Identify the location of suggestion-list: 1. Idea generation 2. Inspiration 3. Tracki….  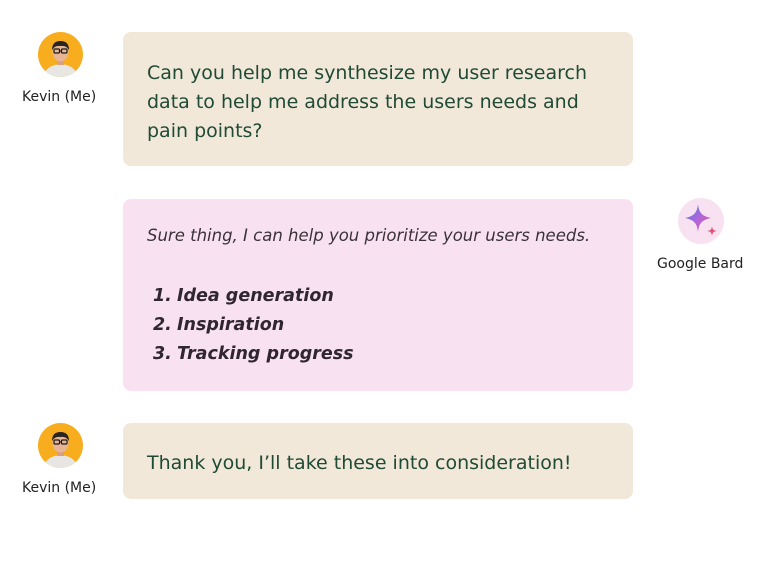
(253, 325).